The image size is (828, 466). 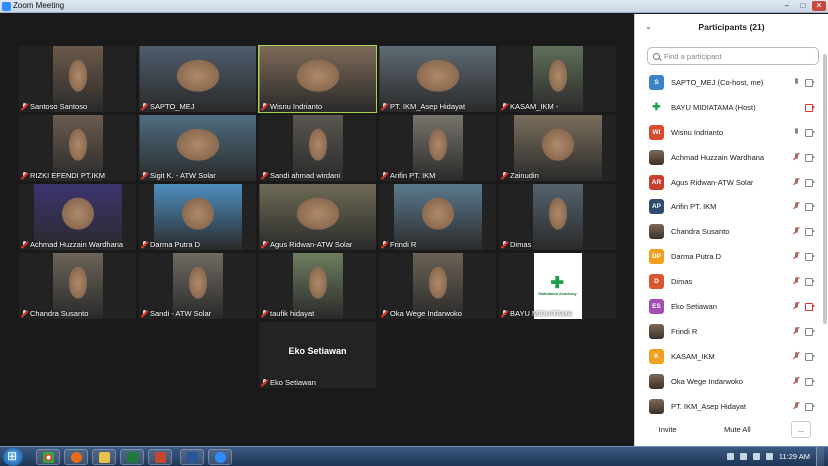 I want to click on tile-name: RIZKI EFENDI PT.IKM, so click(x=68, y=175).